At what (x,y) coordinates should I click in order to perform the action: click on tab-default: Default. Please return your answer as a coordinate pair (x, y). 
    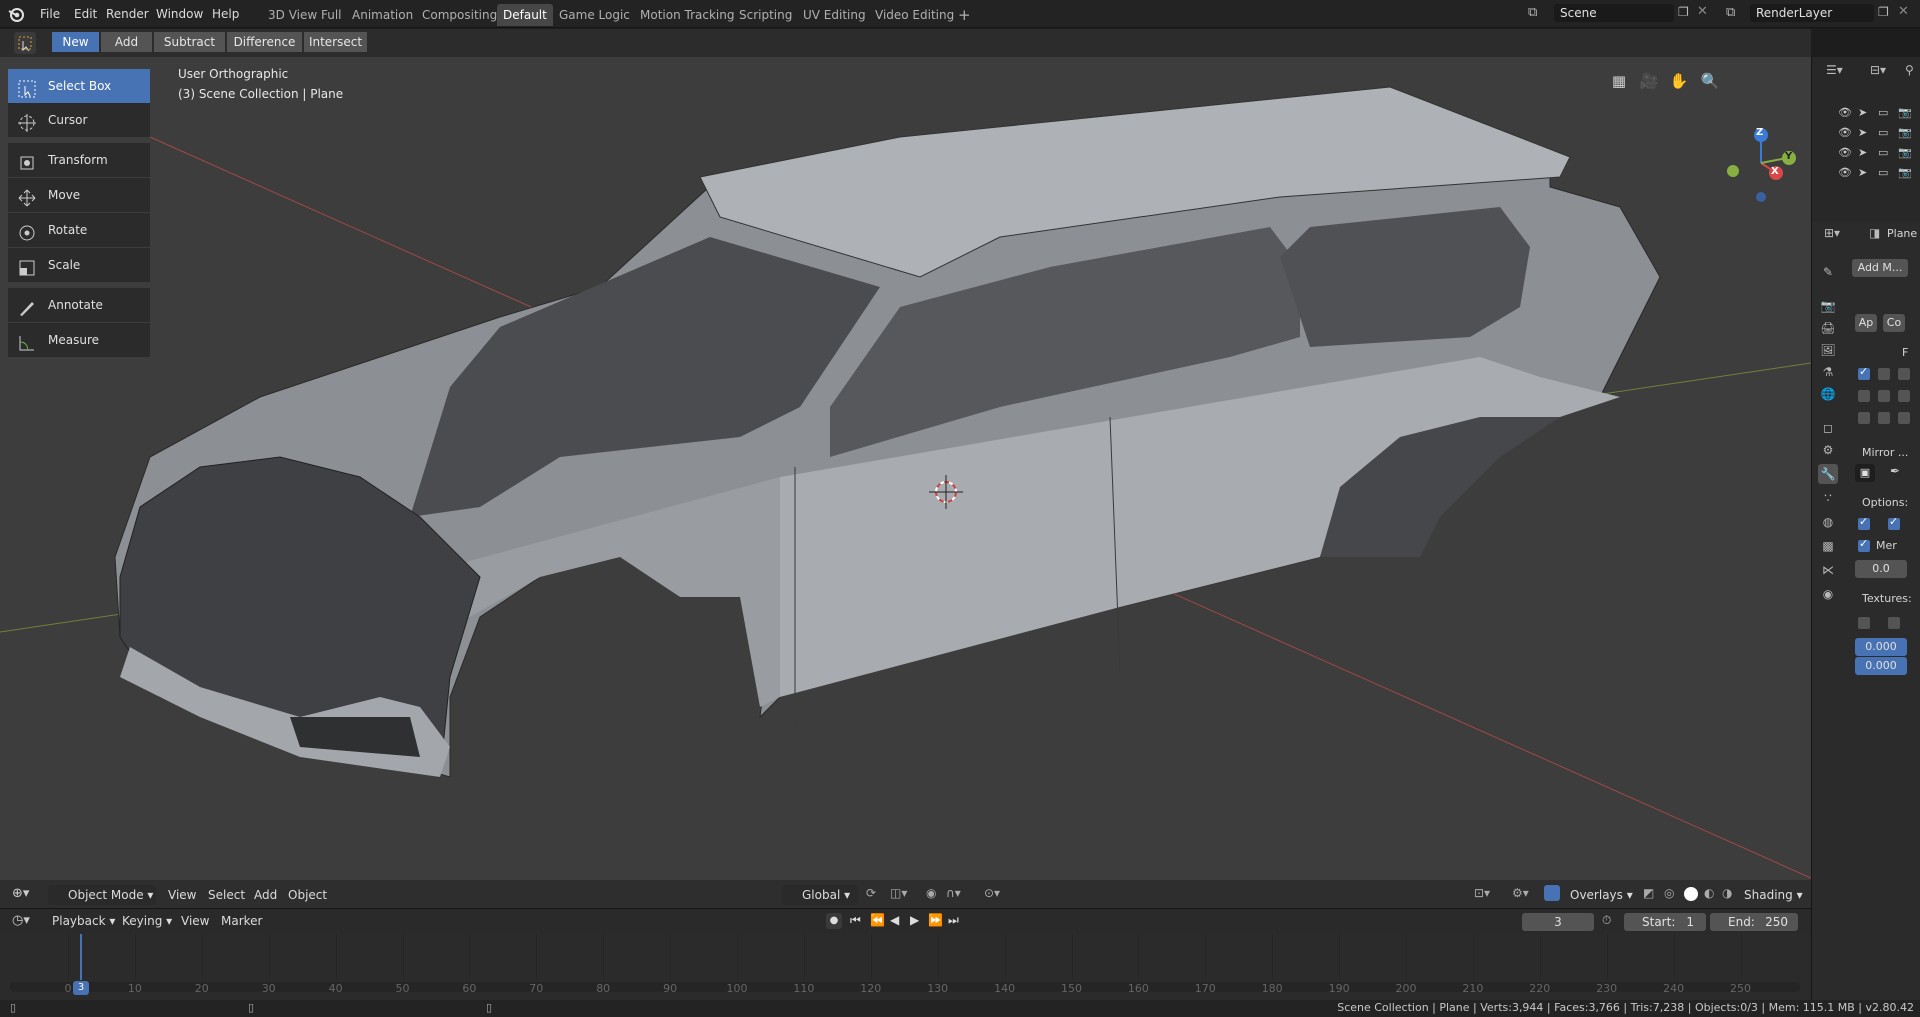
    Looking at the image, I should click on (525, 15).